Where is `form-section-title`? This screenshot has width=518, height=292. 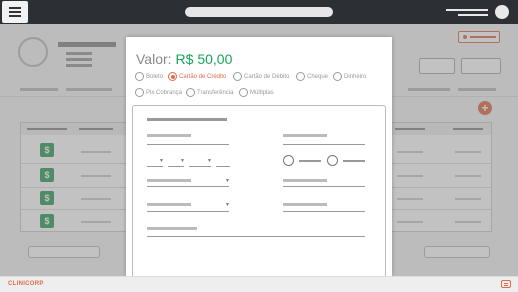 form-section-title is located at coordinates (187, 119).